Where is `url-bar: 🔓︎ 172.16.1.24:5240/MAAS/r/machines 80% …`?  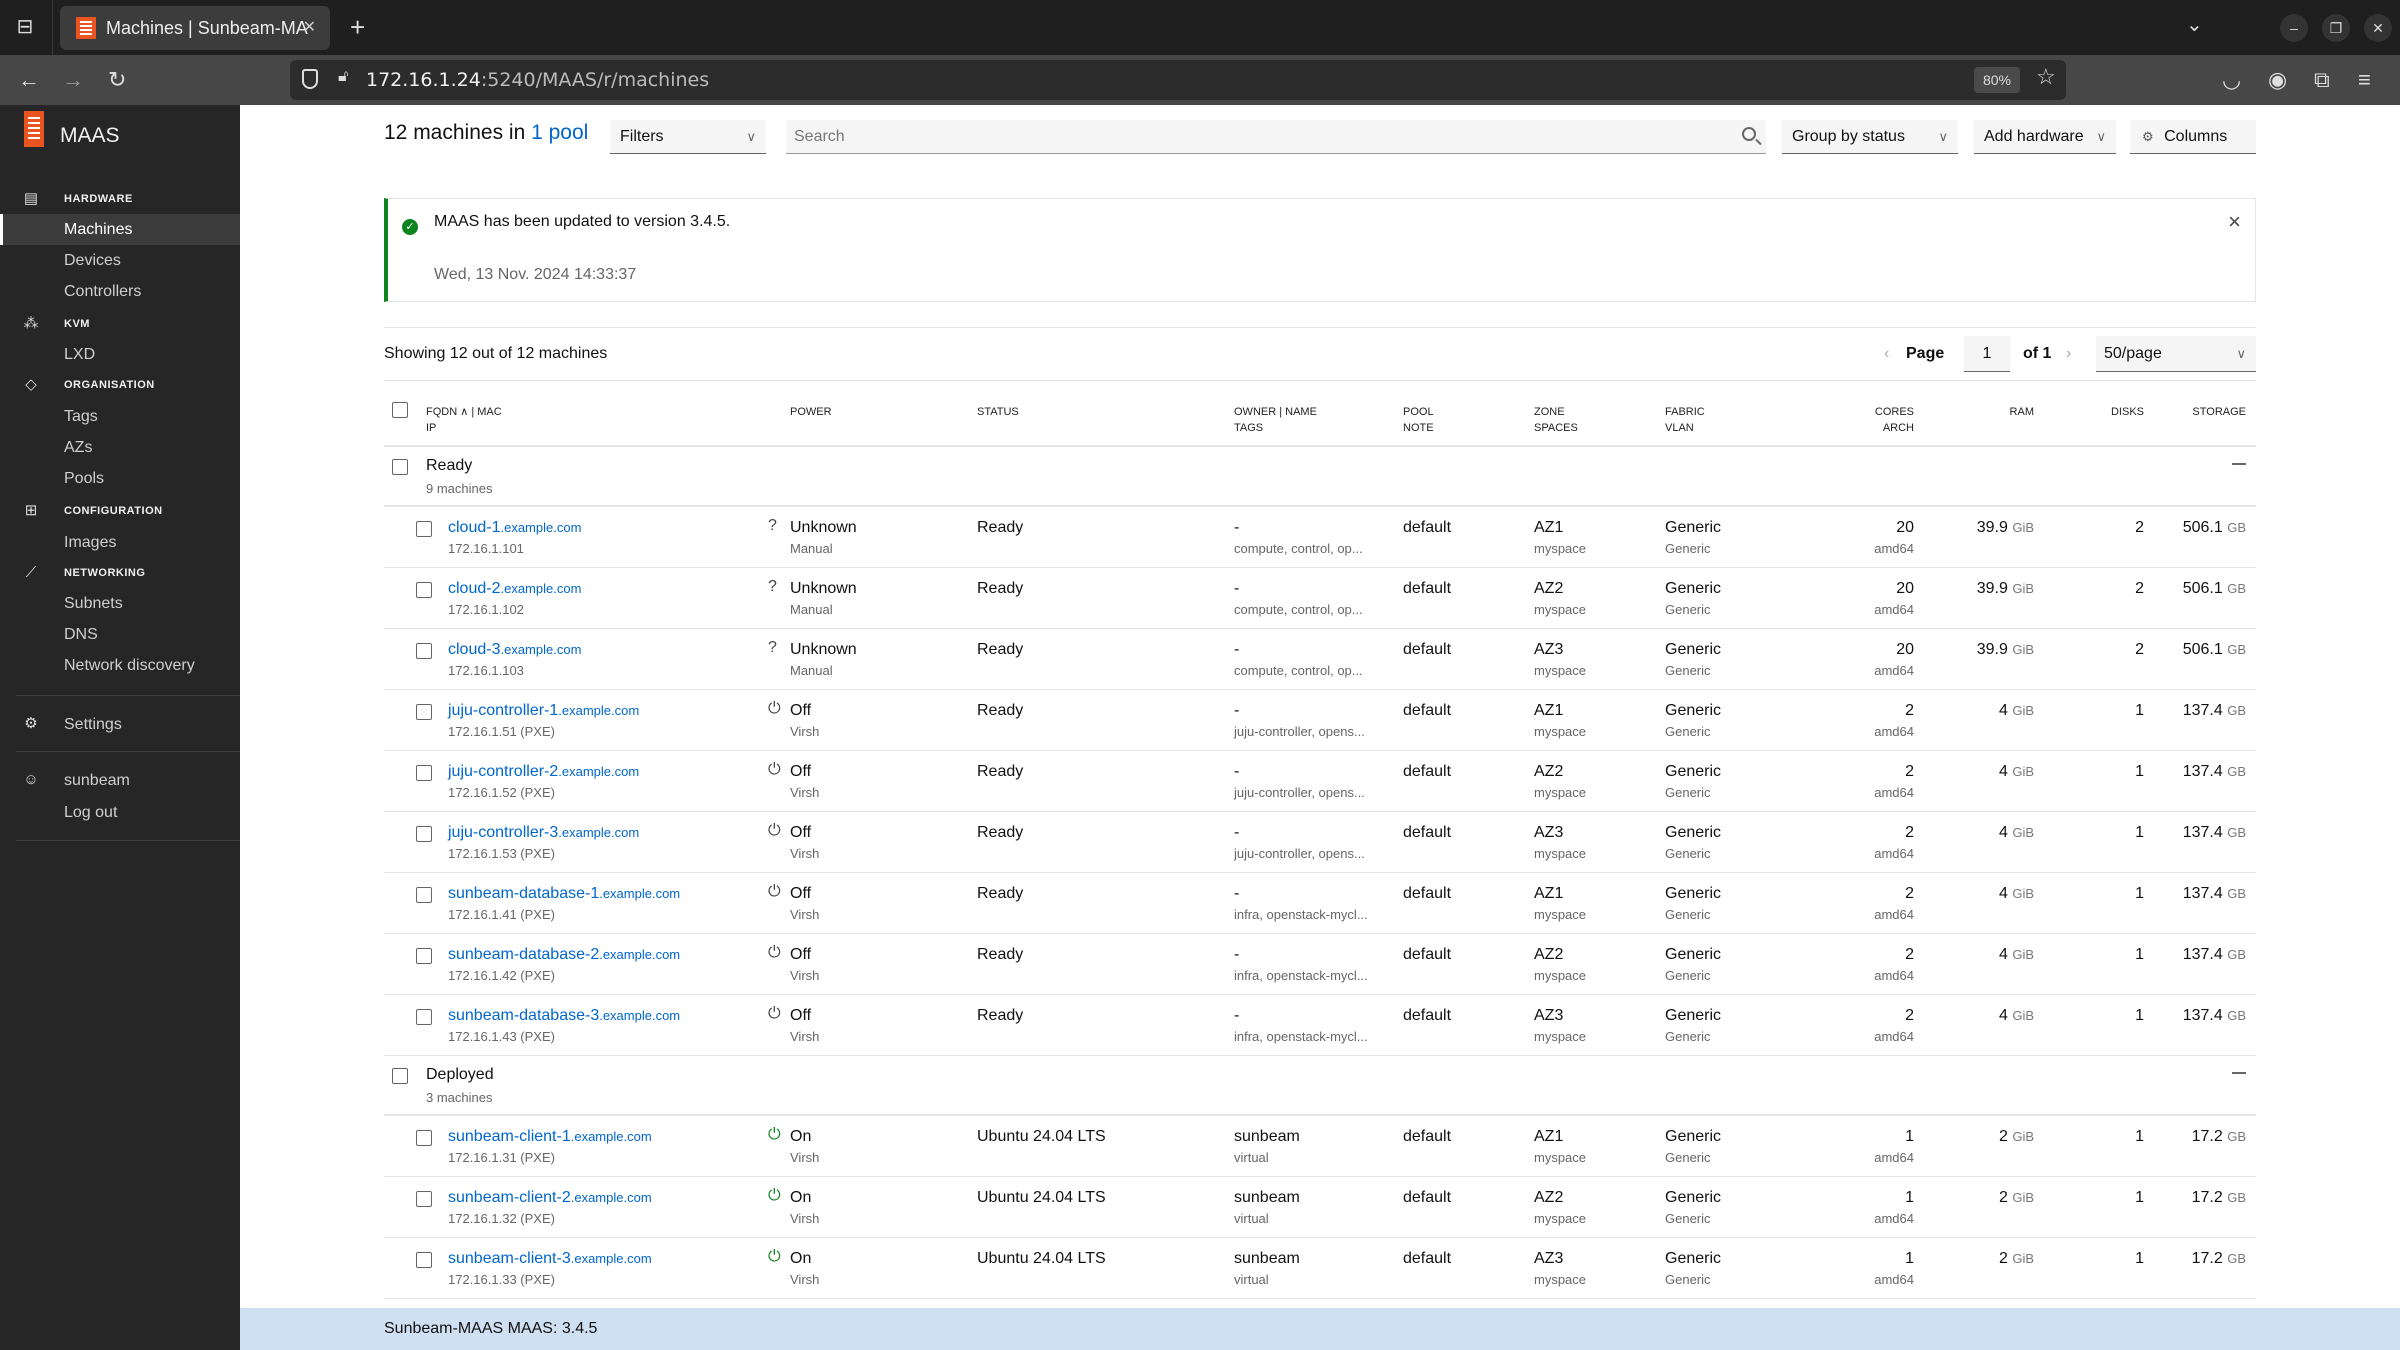
url-bar: 🔓︎ 172.16.1.24:5240/MAAS/r/machines 80% … is located at coordinates (1178, 80).